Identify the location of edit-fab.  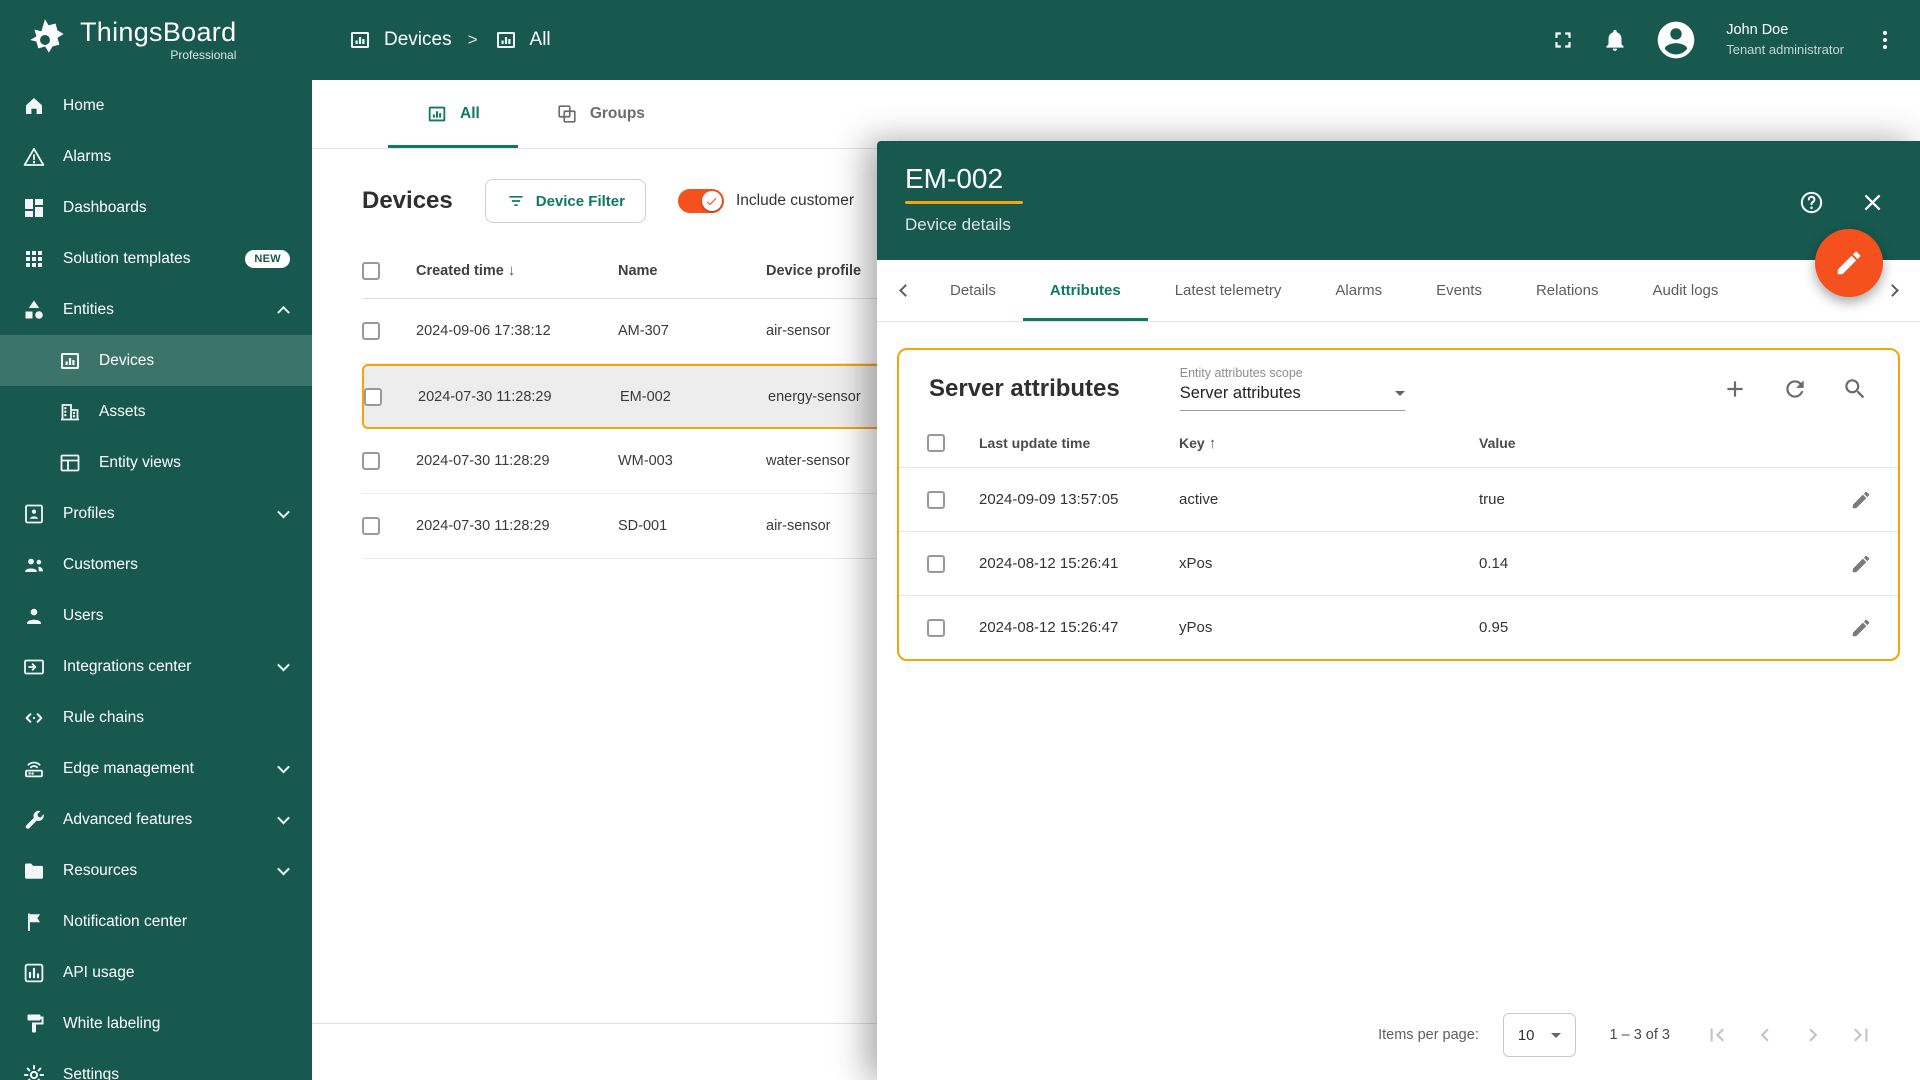
(1849, 263).